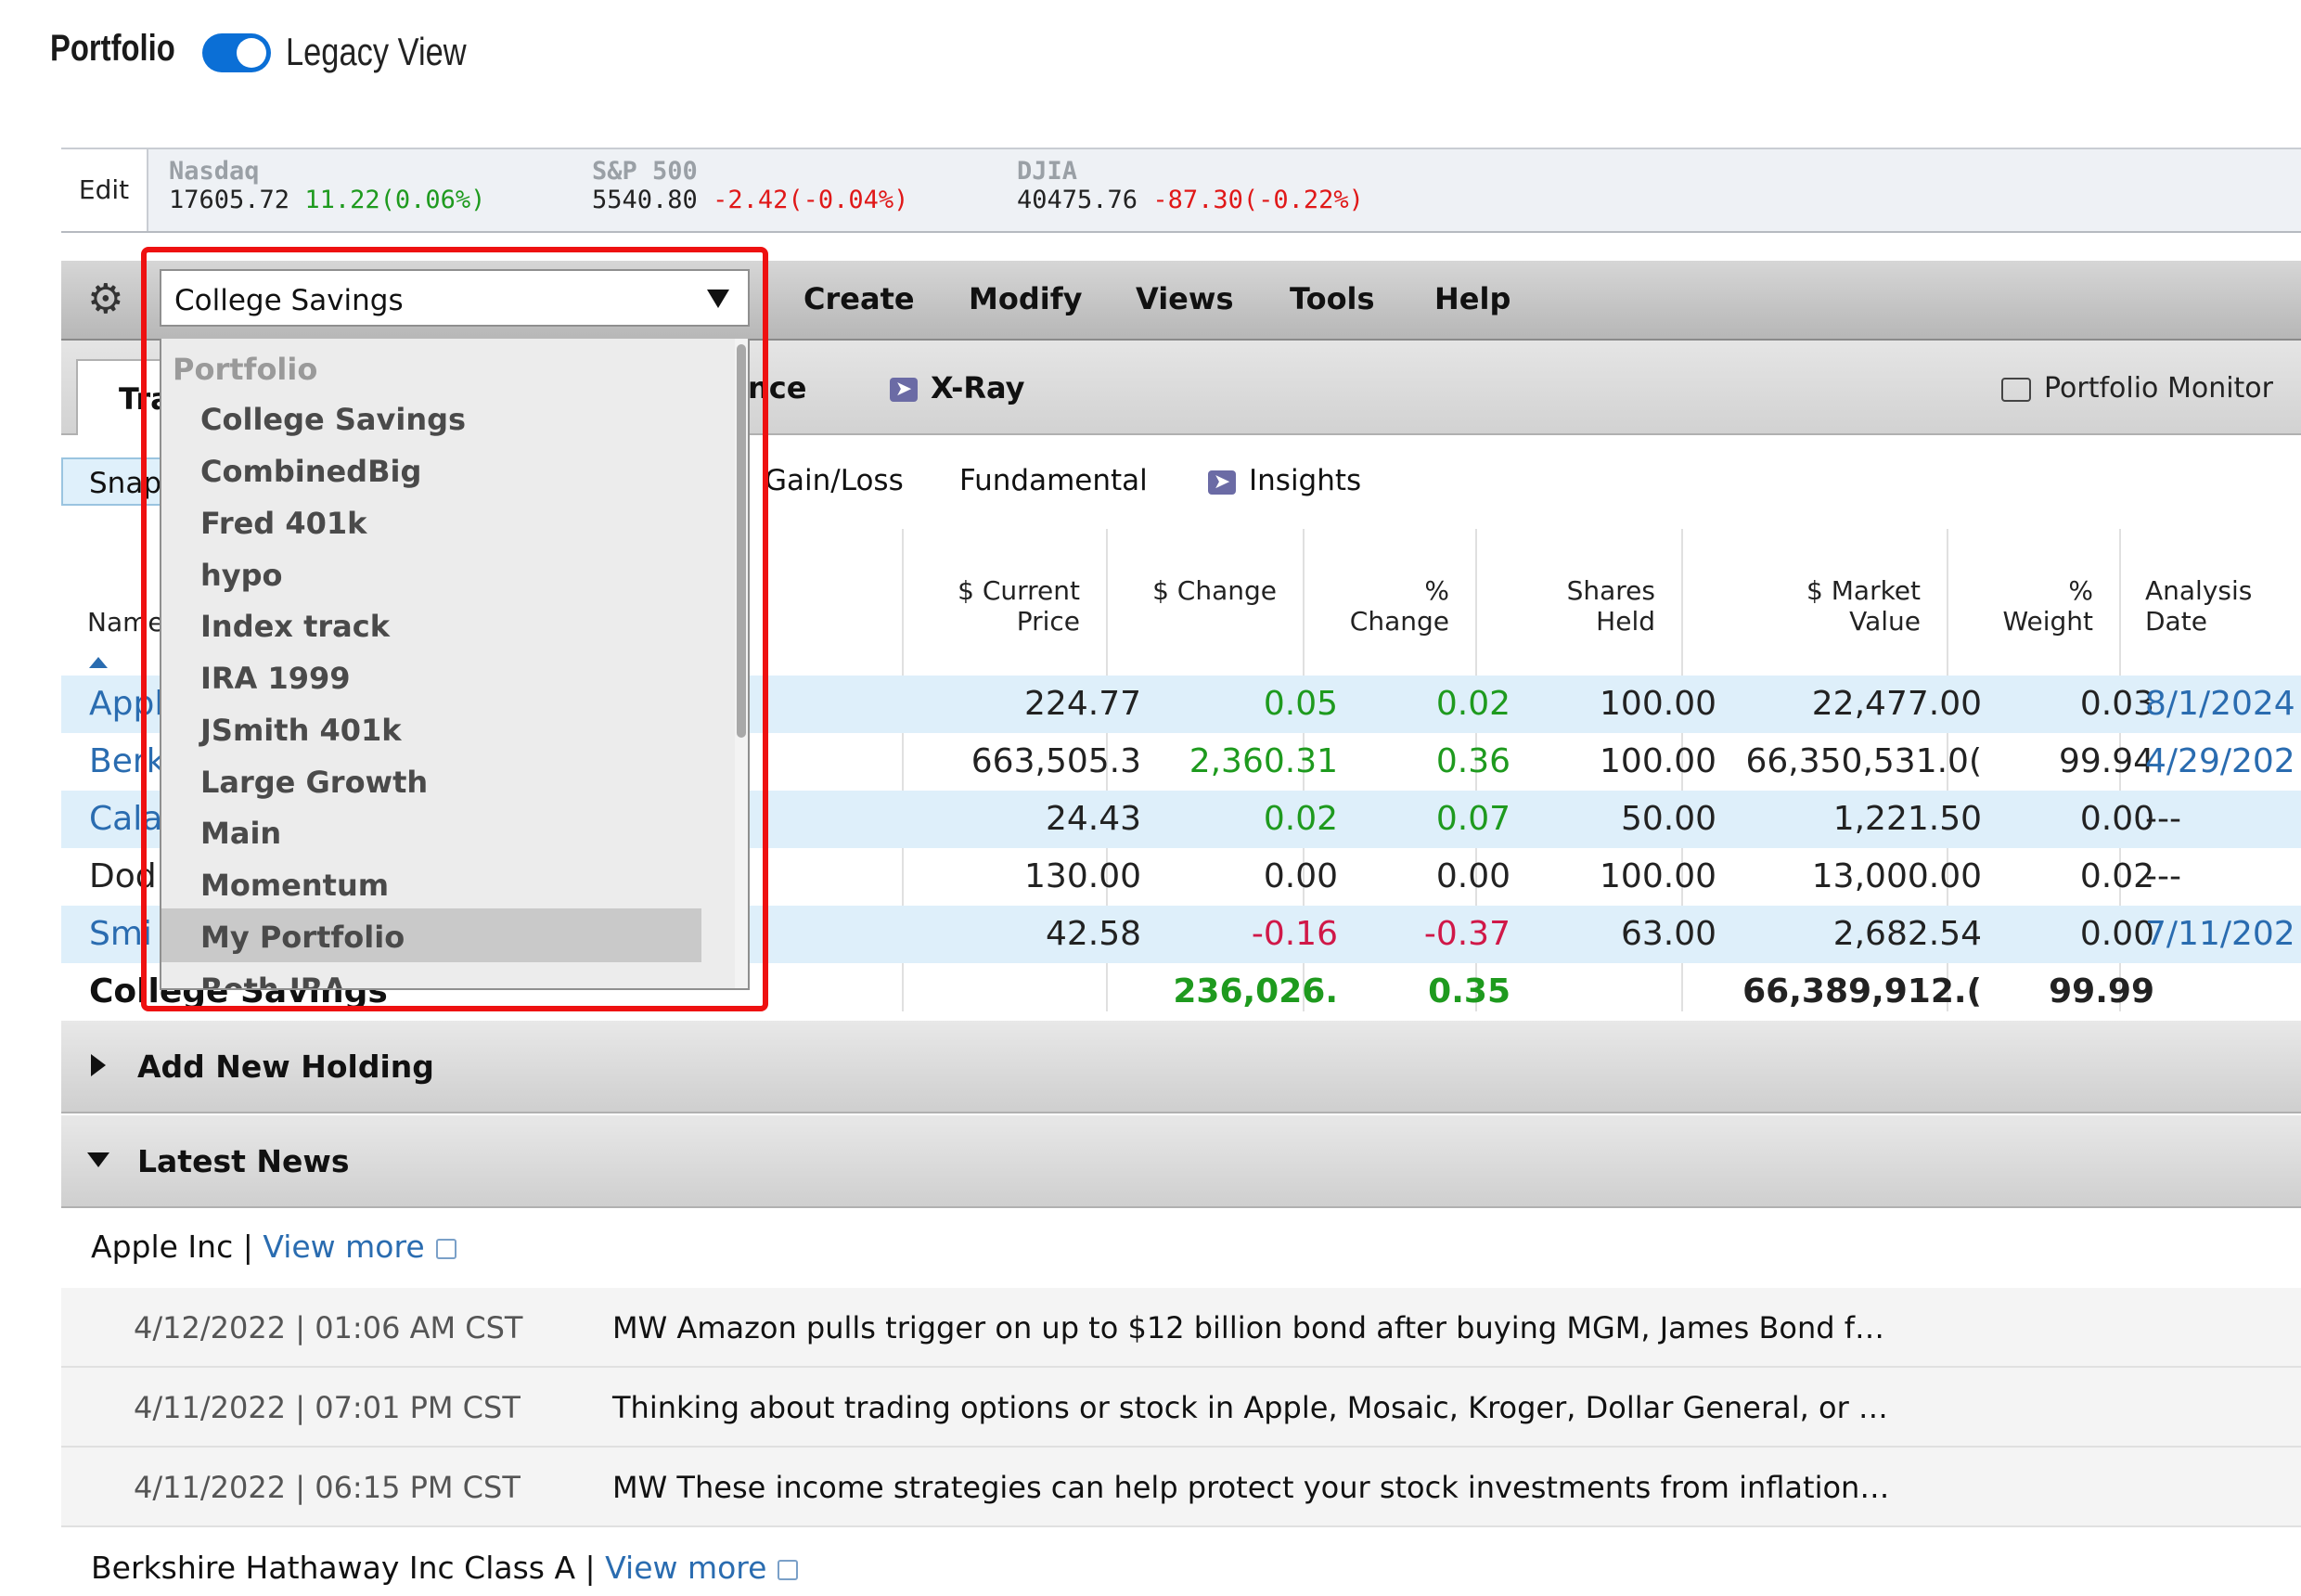 Image resolution: width=2301 pixels, height=1596 pixels. What do you see at coordinates (1473, 819) in the screenshot?
I see `cell-pct-change: 0.07` at bounding box center [1473, 819].